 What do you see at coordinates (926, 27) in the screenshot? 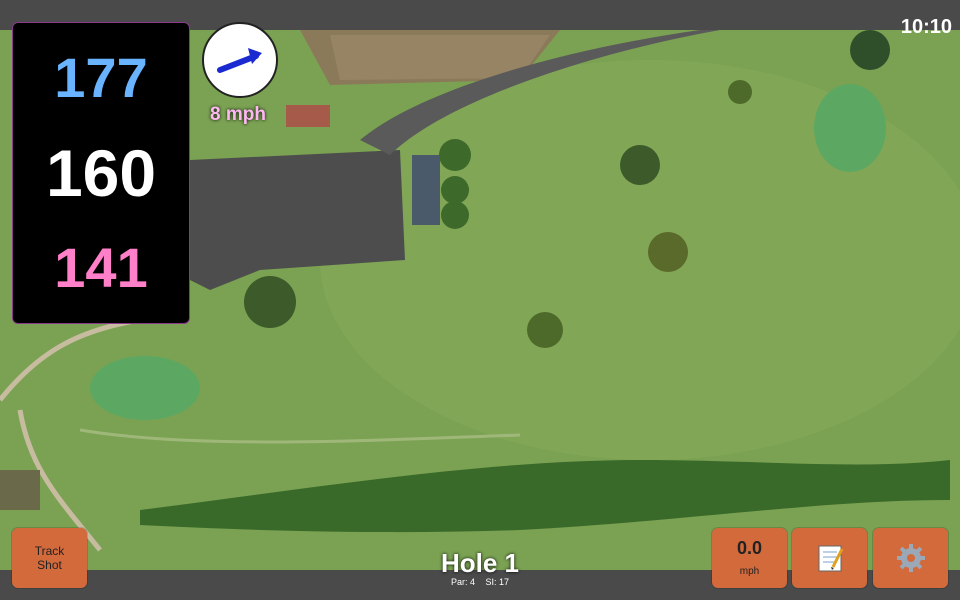
I see `clock: 10:10` at bounding box center [926, 27].